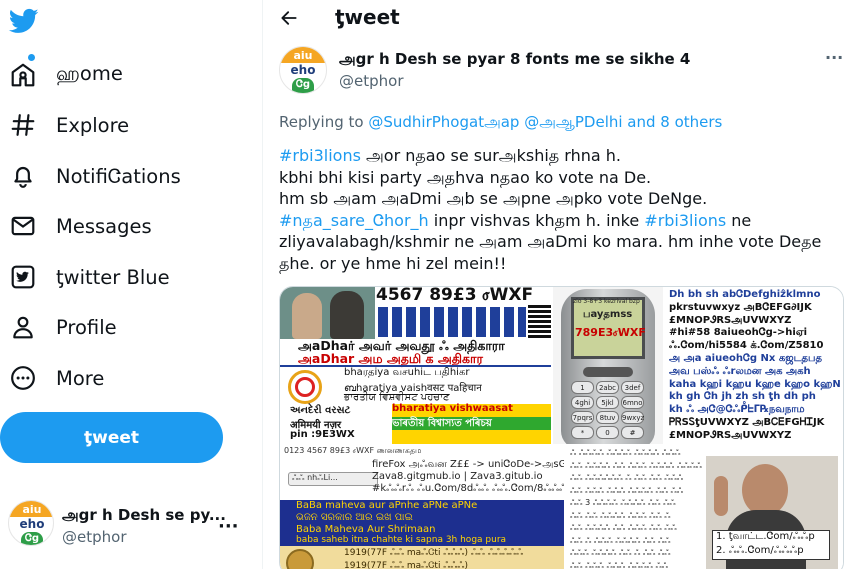  Describe the element at coordinates (452, 408) in the screenshot. I see `img1-line-f: bharatiya vishwaasat` at that location.